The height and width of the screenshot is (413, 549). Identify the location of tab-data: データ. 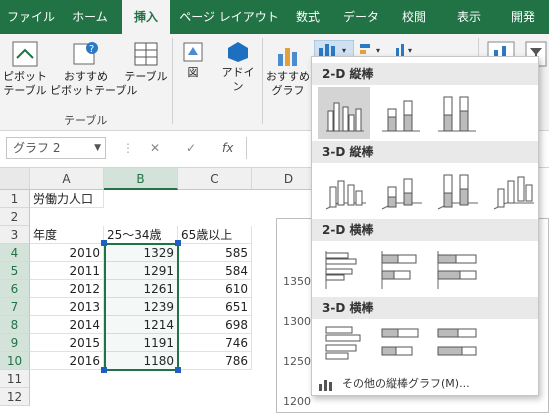
(361, 17).